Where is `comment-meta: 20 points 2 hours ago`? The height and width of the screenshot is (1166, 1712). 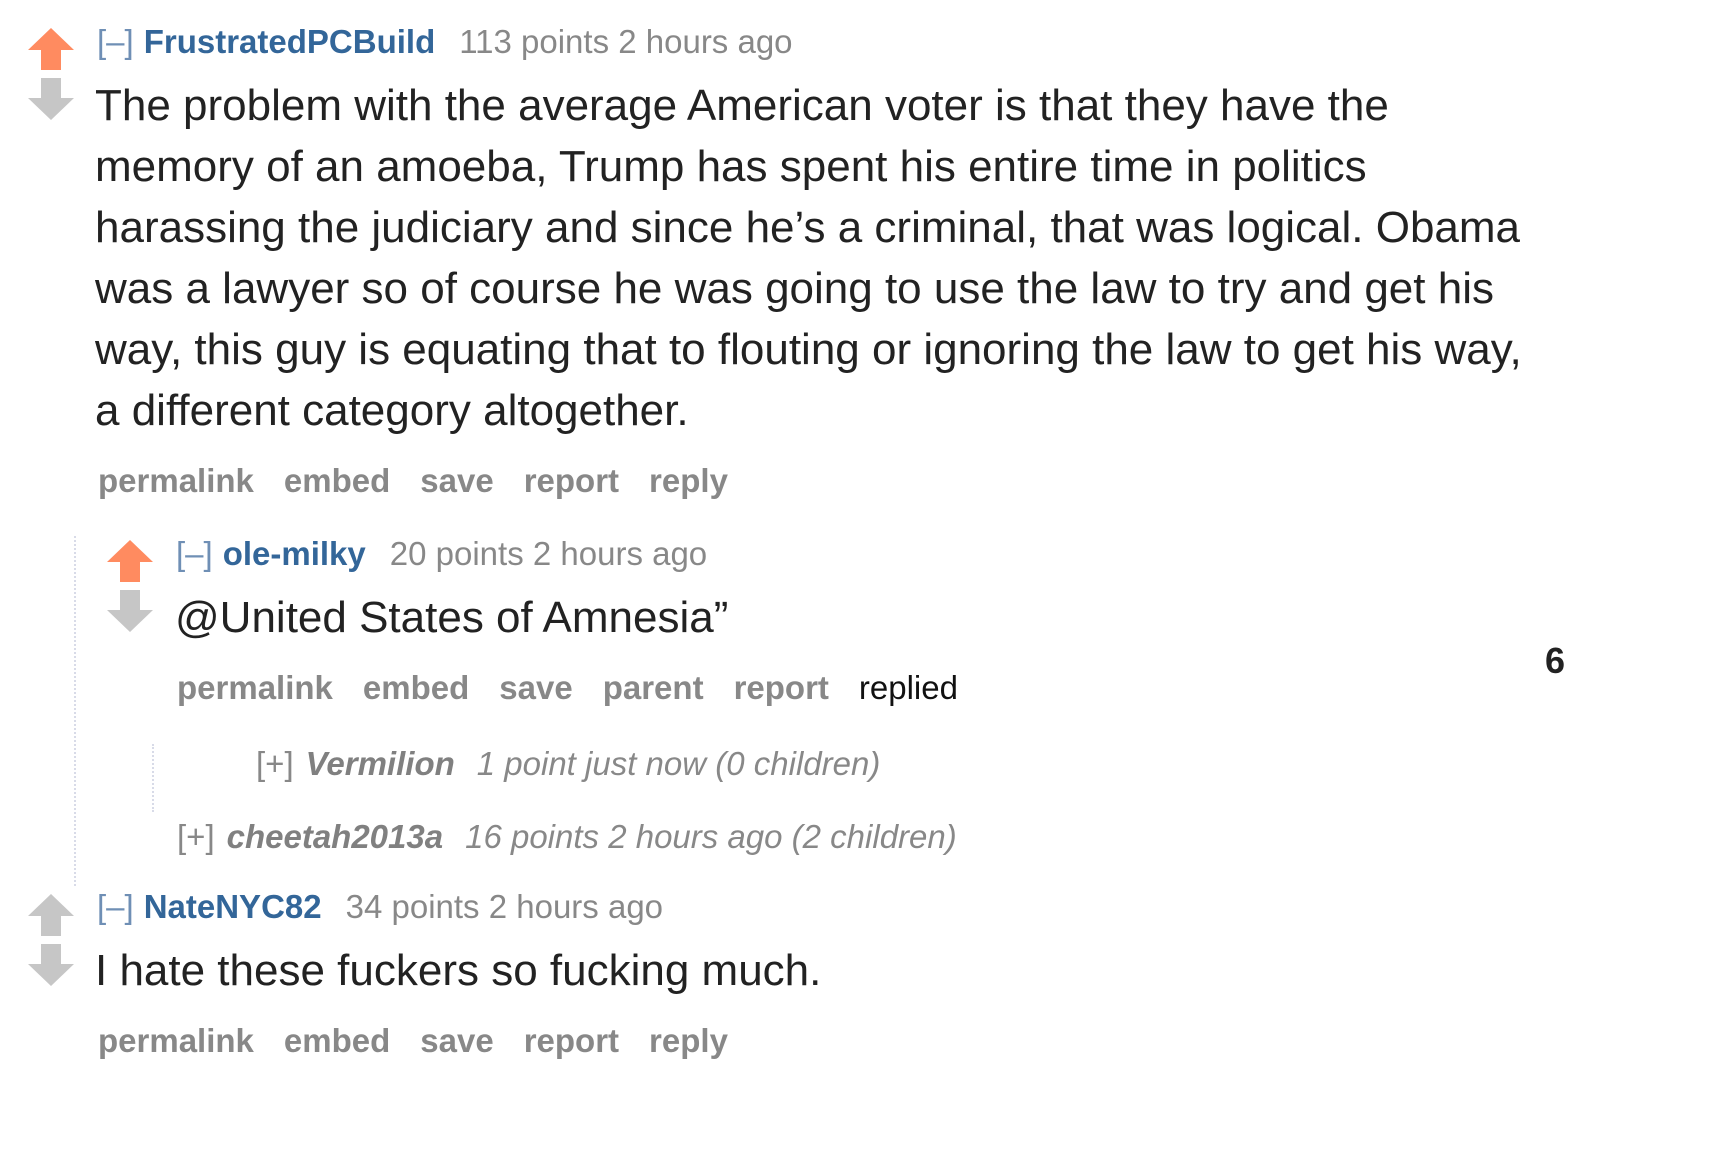 comment-meta: 20 points 2 hours ago is located at coordinates (548, 553).